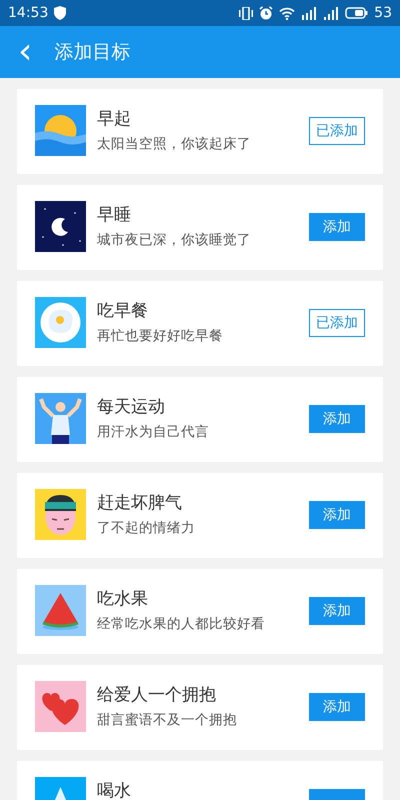 Image resolution: width=400 pixels, height=800 pixels. I want to click on page-title: 添加目标, so click(92, 52).